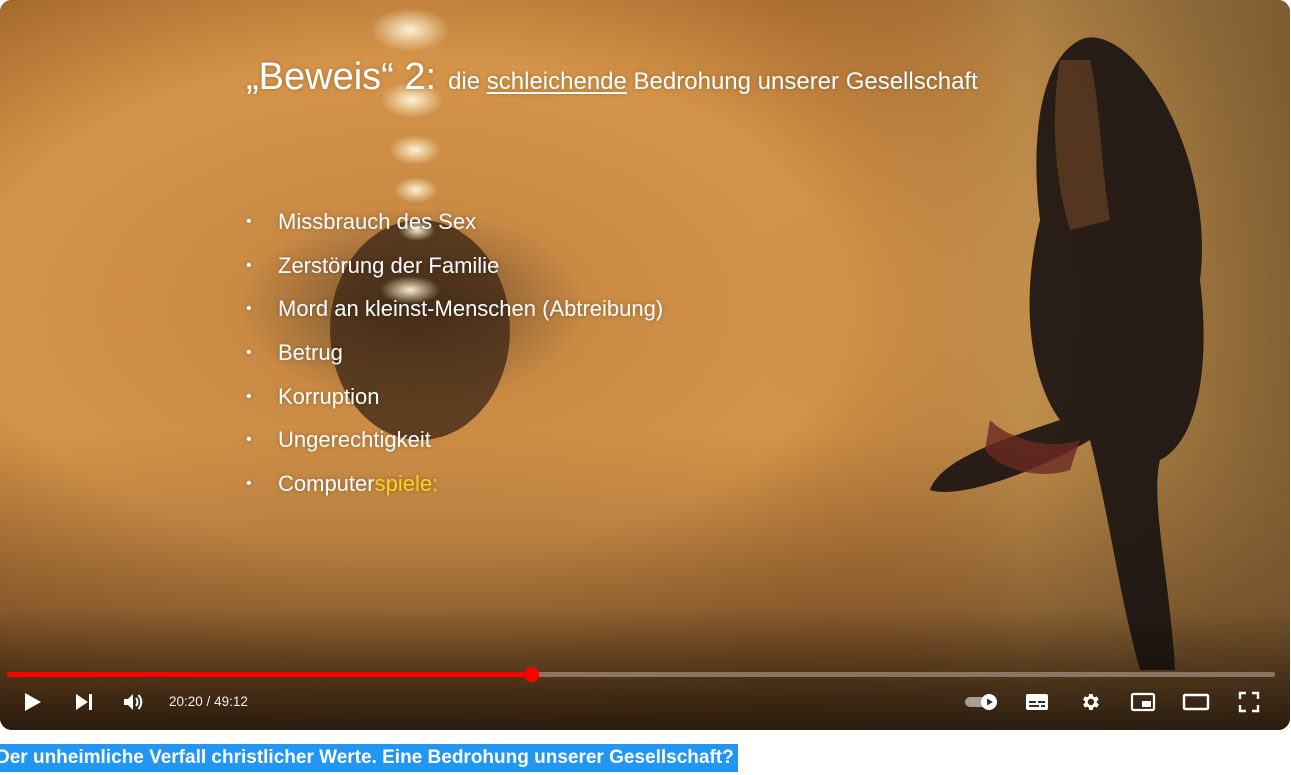 The width and height of the screenshot is (1291, 775). I want to click on slide-title-prefix: „Beweis“ 2:, so click(341, 77).